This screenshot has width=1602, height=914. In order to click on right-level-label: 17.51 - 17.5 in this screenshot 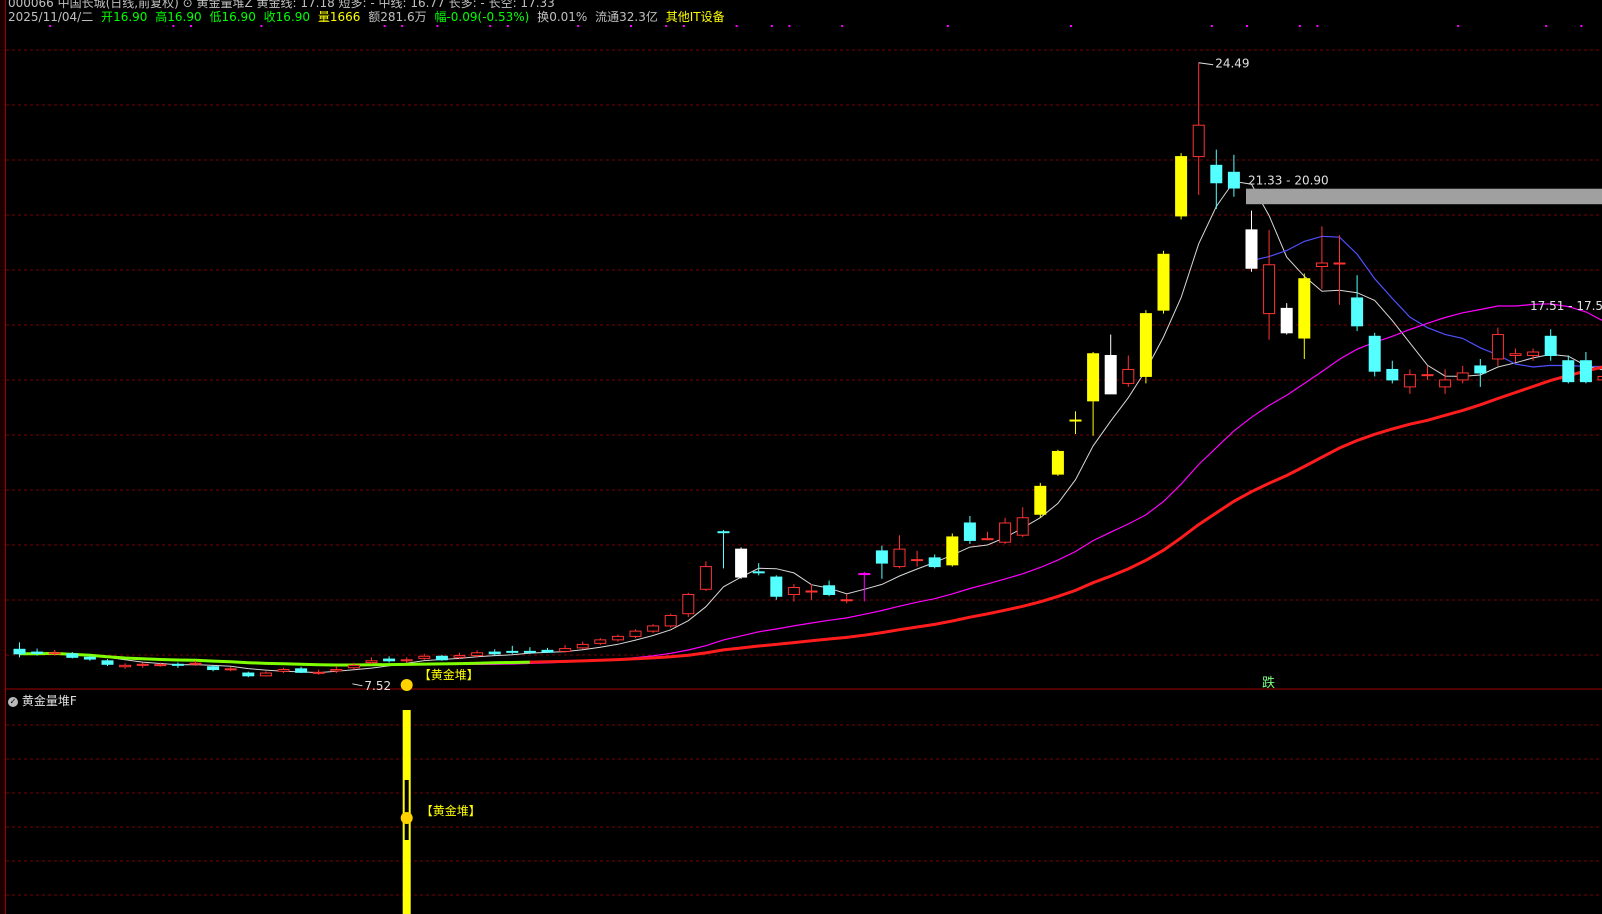, I will do `click(1566, 306)`.